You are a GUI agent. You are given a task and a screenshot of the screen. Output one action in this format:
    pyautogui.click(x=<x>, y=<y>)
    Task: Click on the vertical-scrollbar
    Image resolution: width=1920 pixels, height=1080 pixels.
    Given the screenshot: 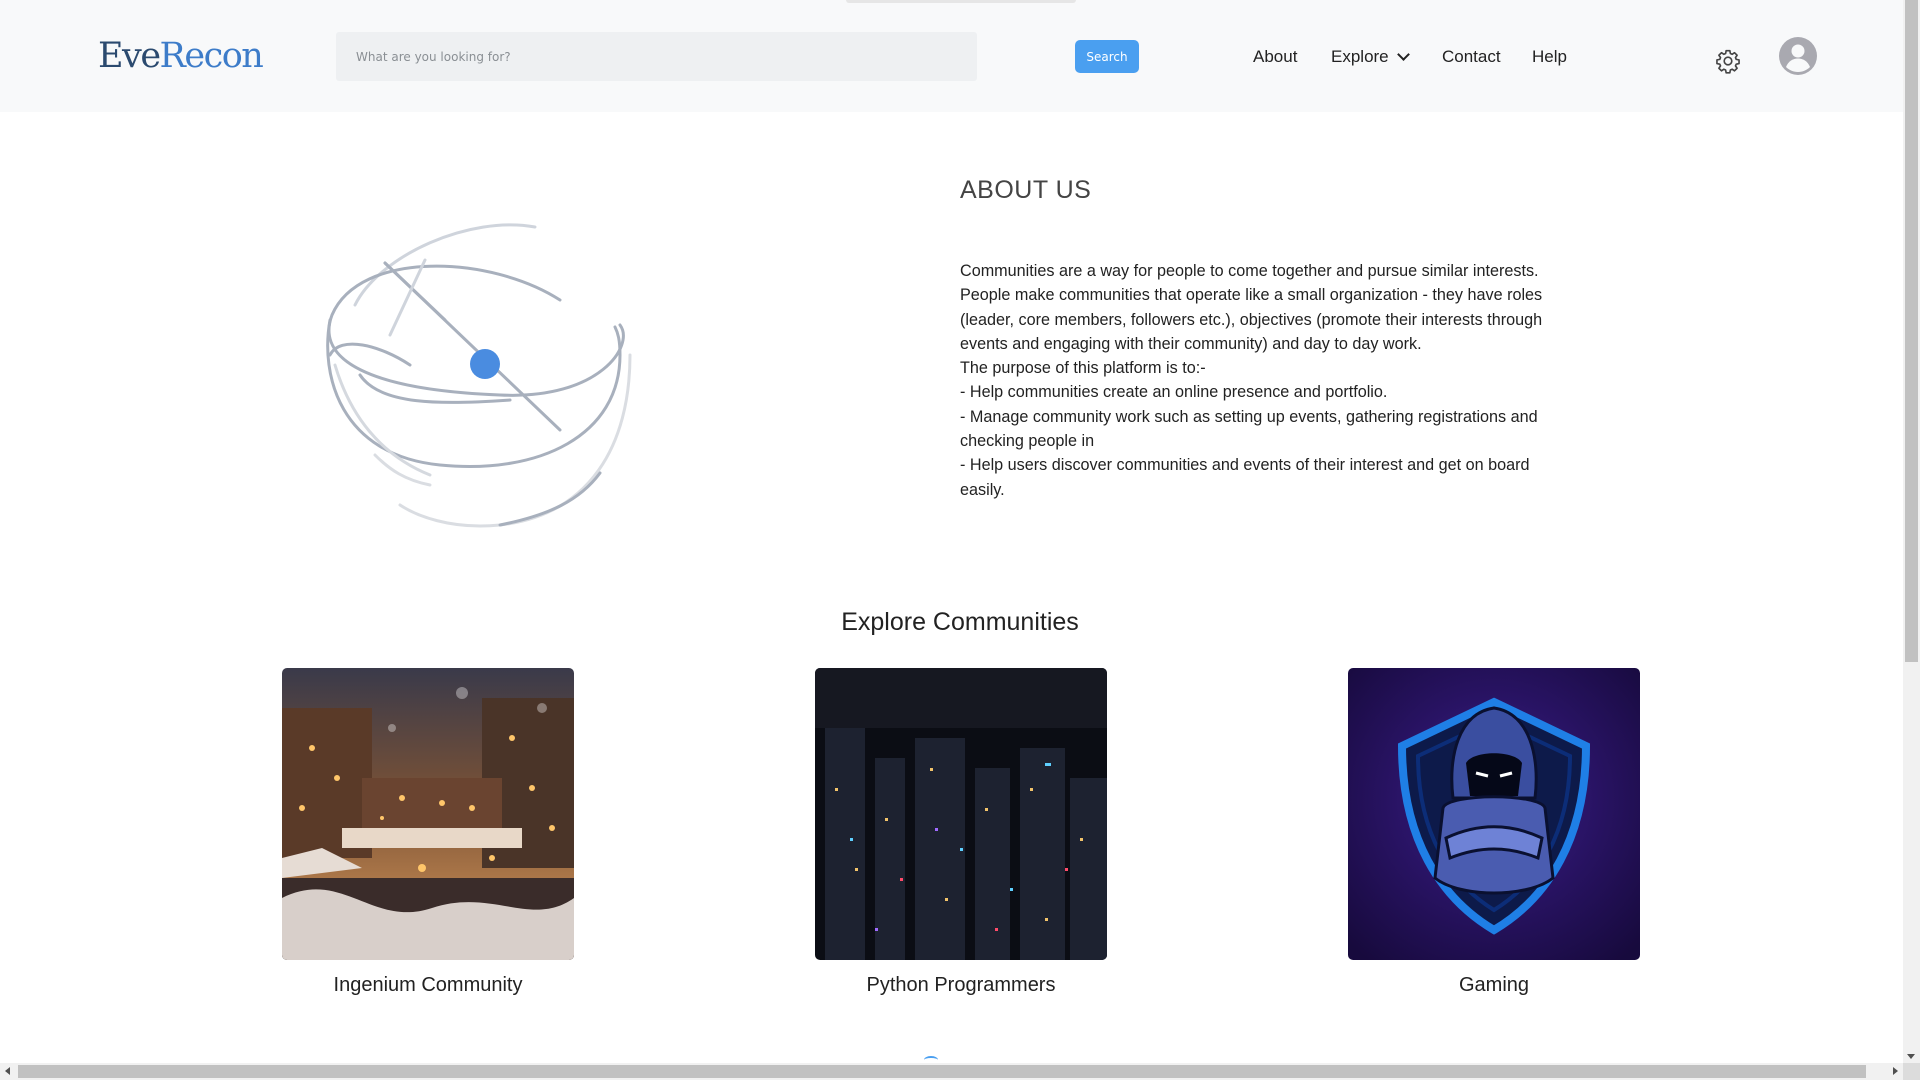 What is the action you would take?
    pyautogui.click(x=1911, y=531)
    